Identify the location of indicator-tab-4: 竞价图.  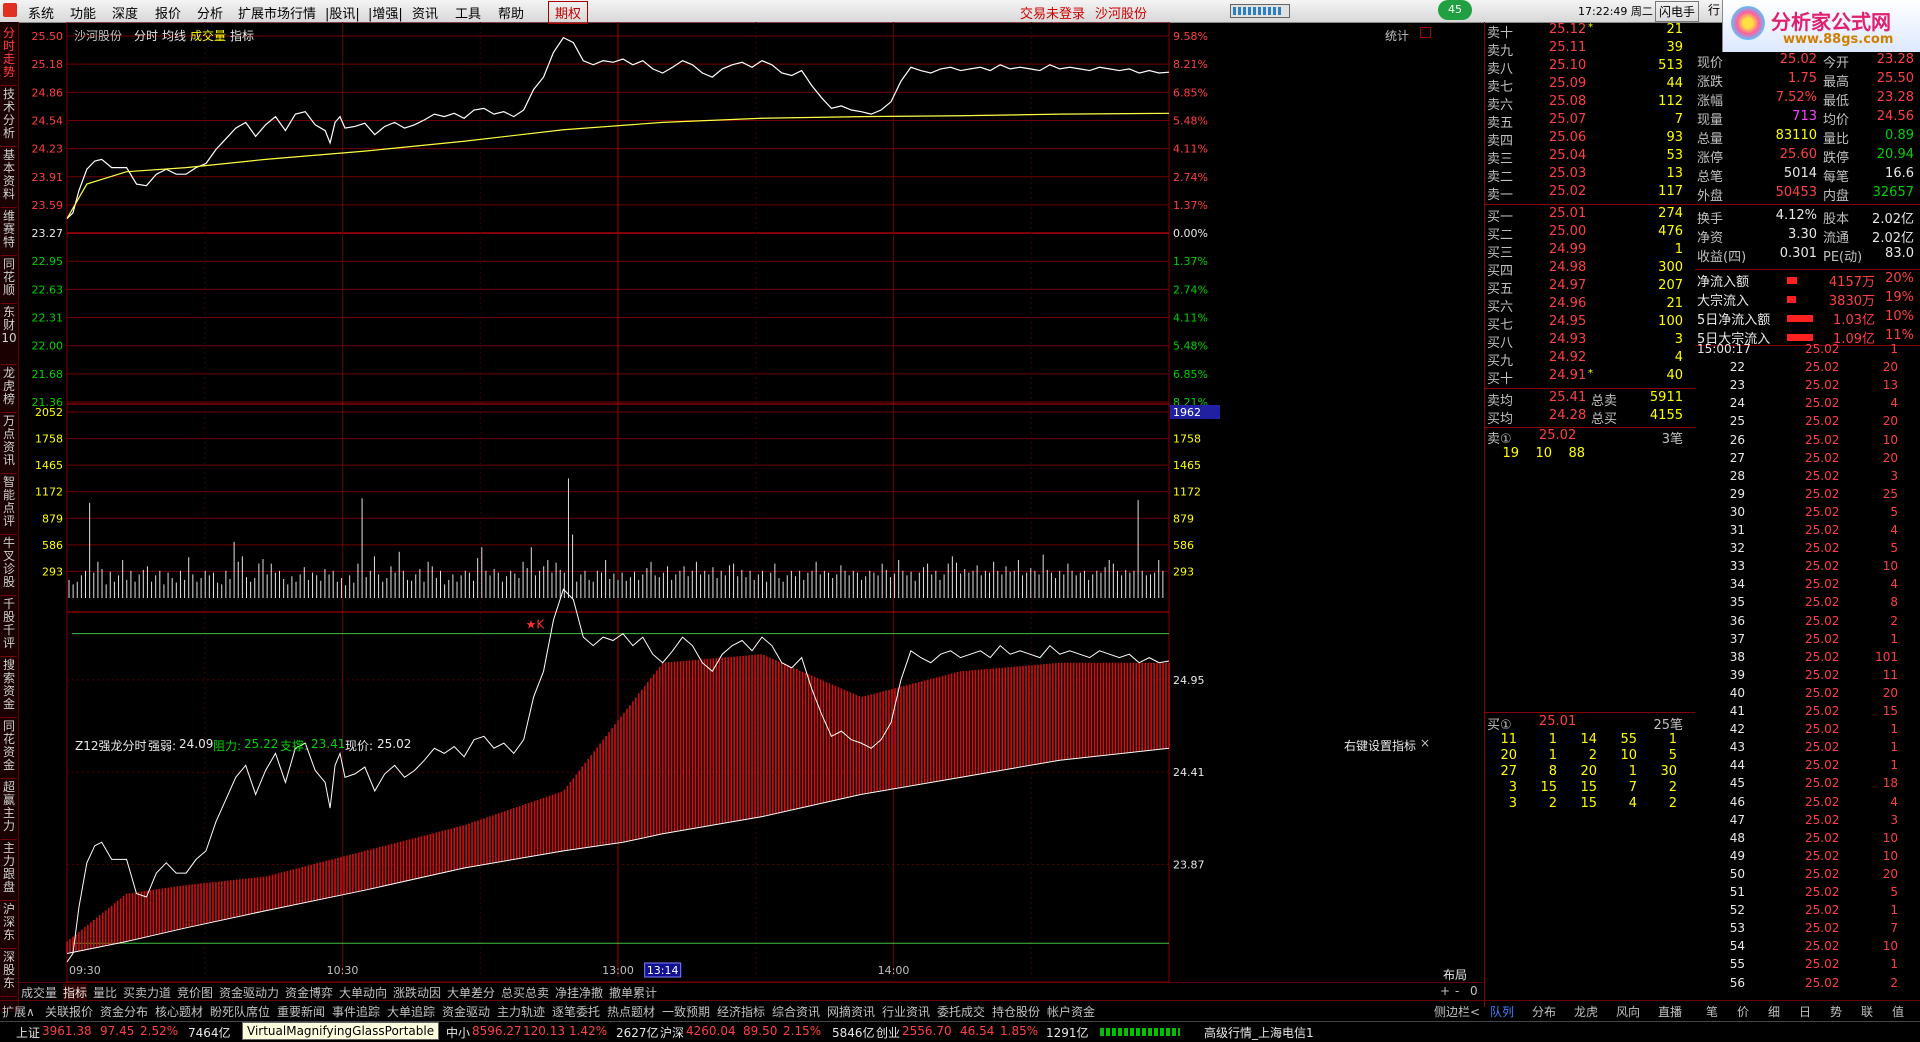
(195, 992).